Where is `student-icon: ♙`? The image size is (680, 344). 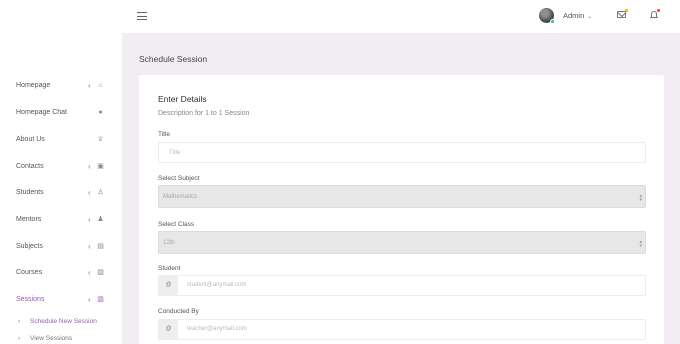
student-icon: ♙ is located at coordinates (100, 192).